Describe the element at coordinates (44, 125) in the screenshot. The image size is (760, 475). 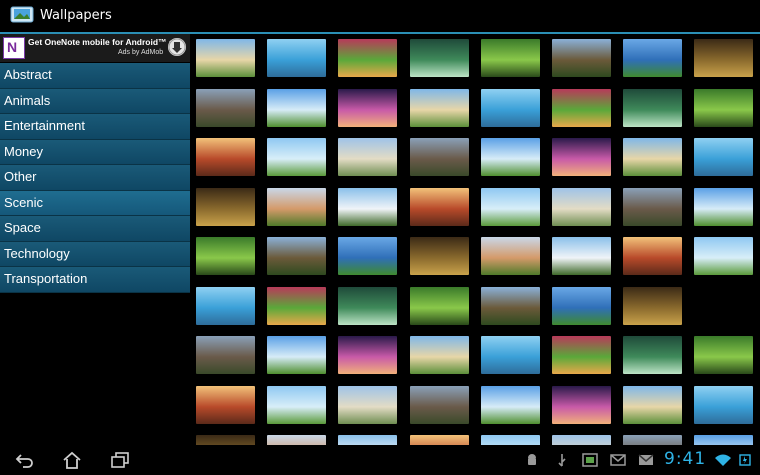
I see `category-label: Entertainment` at that location.